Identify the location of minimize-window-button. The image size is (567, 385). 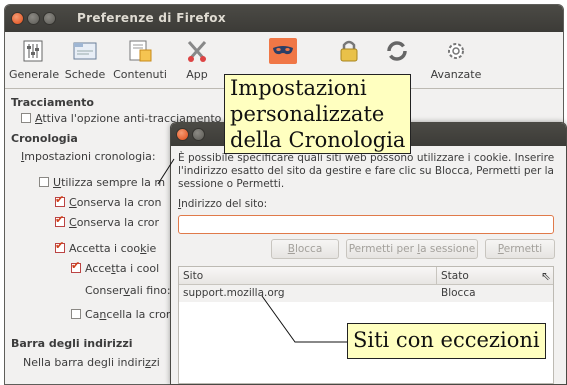
(33, 18).